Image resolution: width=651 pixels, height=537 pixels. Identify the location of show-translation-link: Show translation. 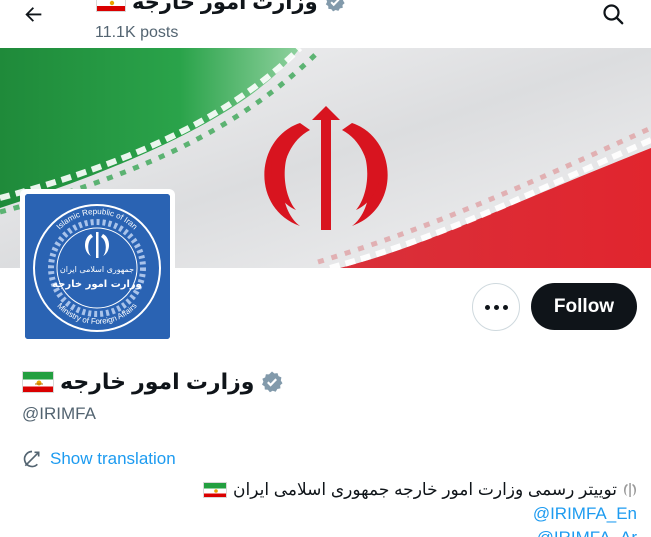
(99, 459).